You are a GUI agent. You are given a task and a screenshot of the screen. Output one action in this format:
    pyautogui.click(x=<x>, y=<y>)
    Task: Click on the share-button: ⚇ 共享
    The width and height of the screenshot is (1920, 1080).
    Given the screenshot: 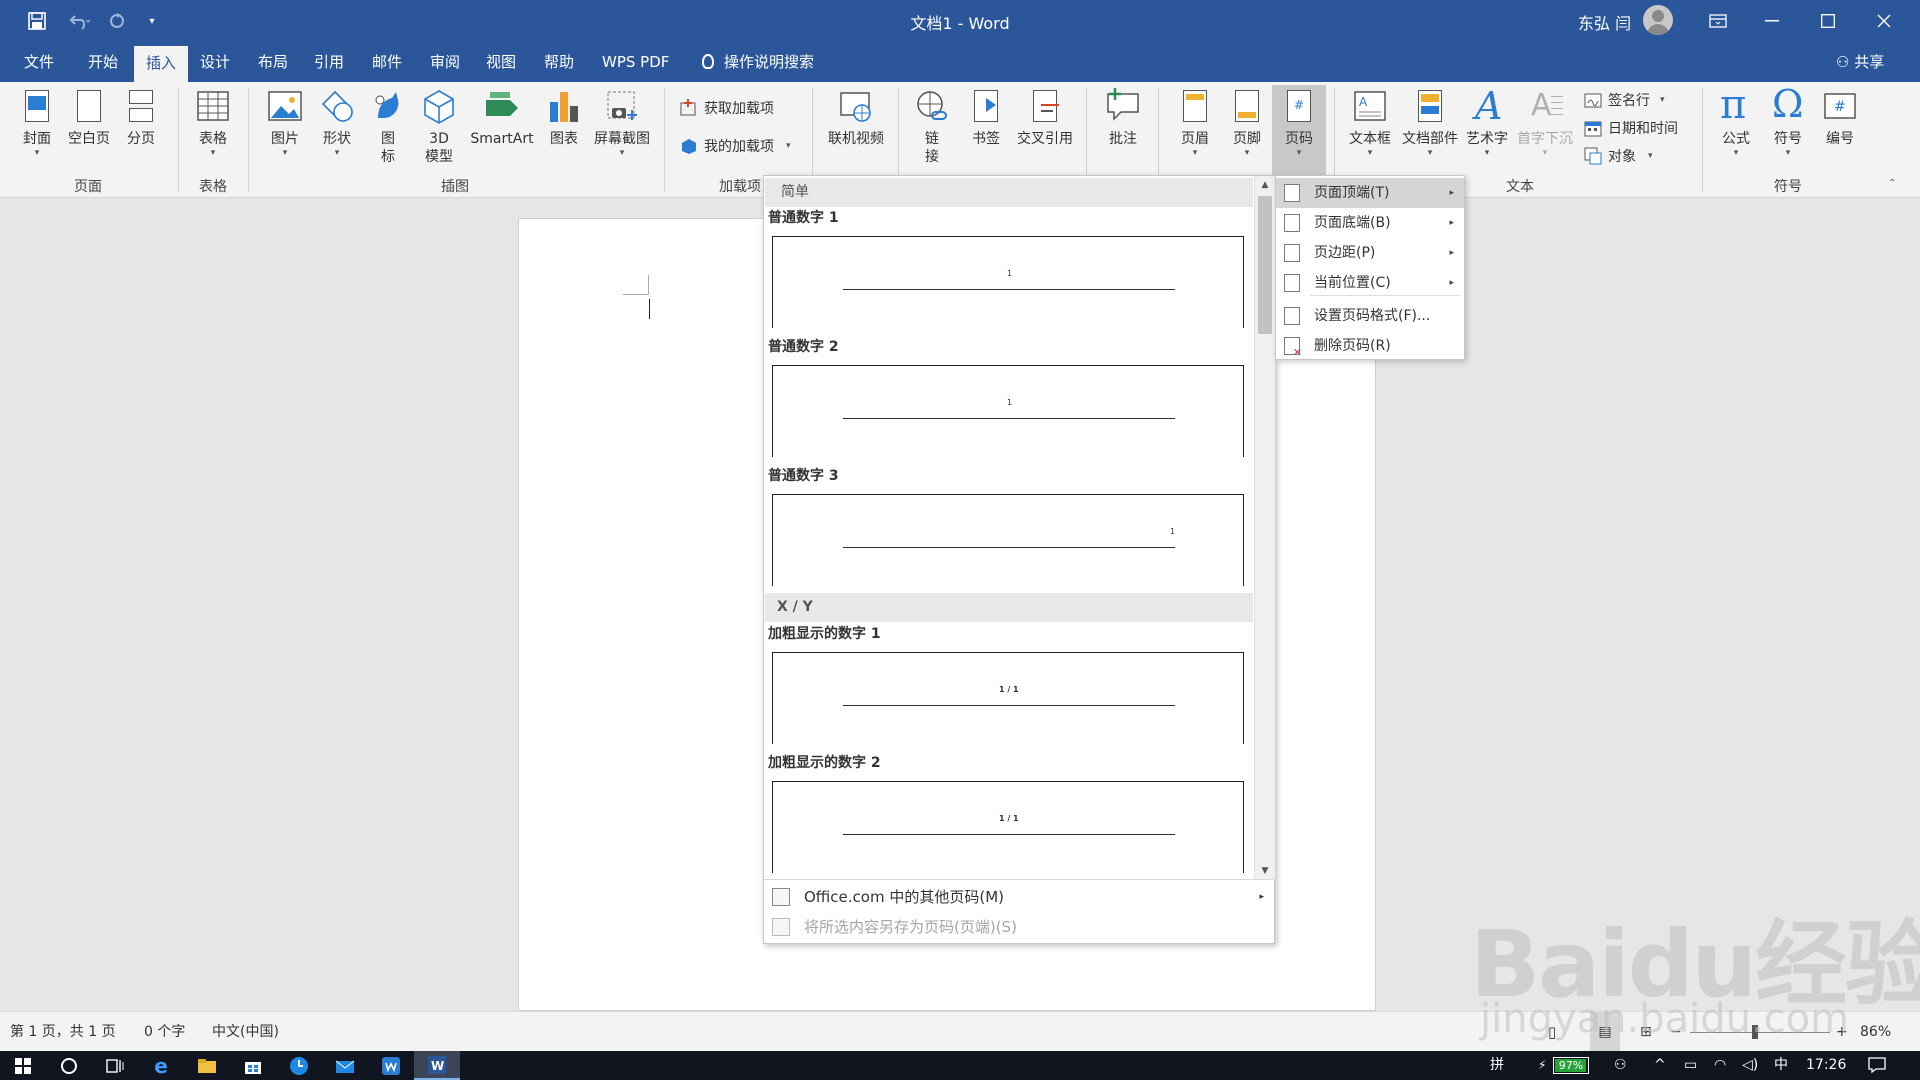 What is the action you would take?
    pyautogui.click(x=1860, y=62)
    